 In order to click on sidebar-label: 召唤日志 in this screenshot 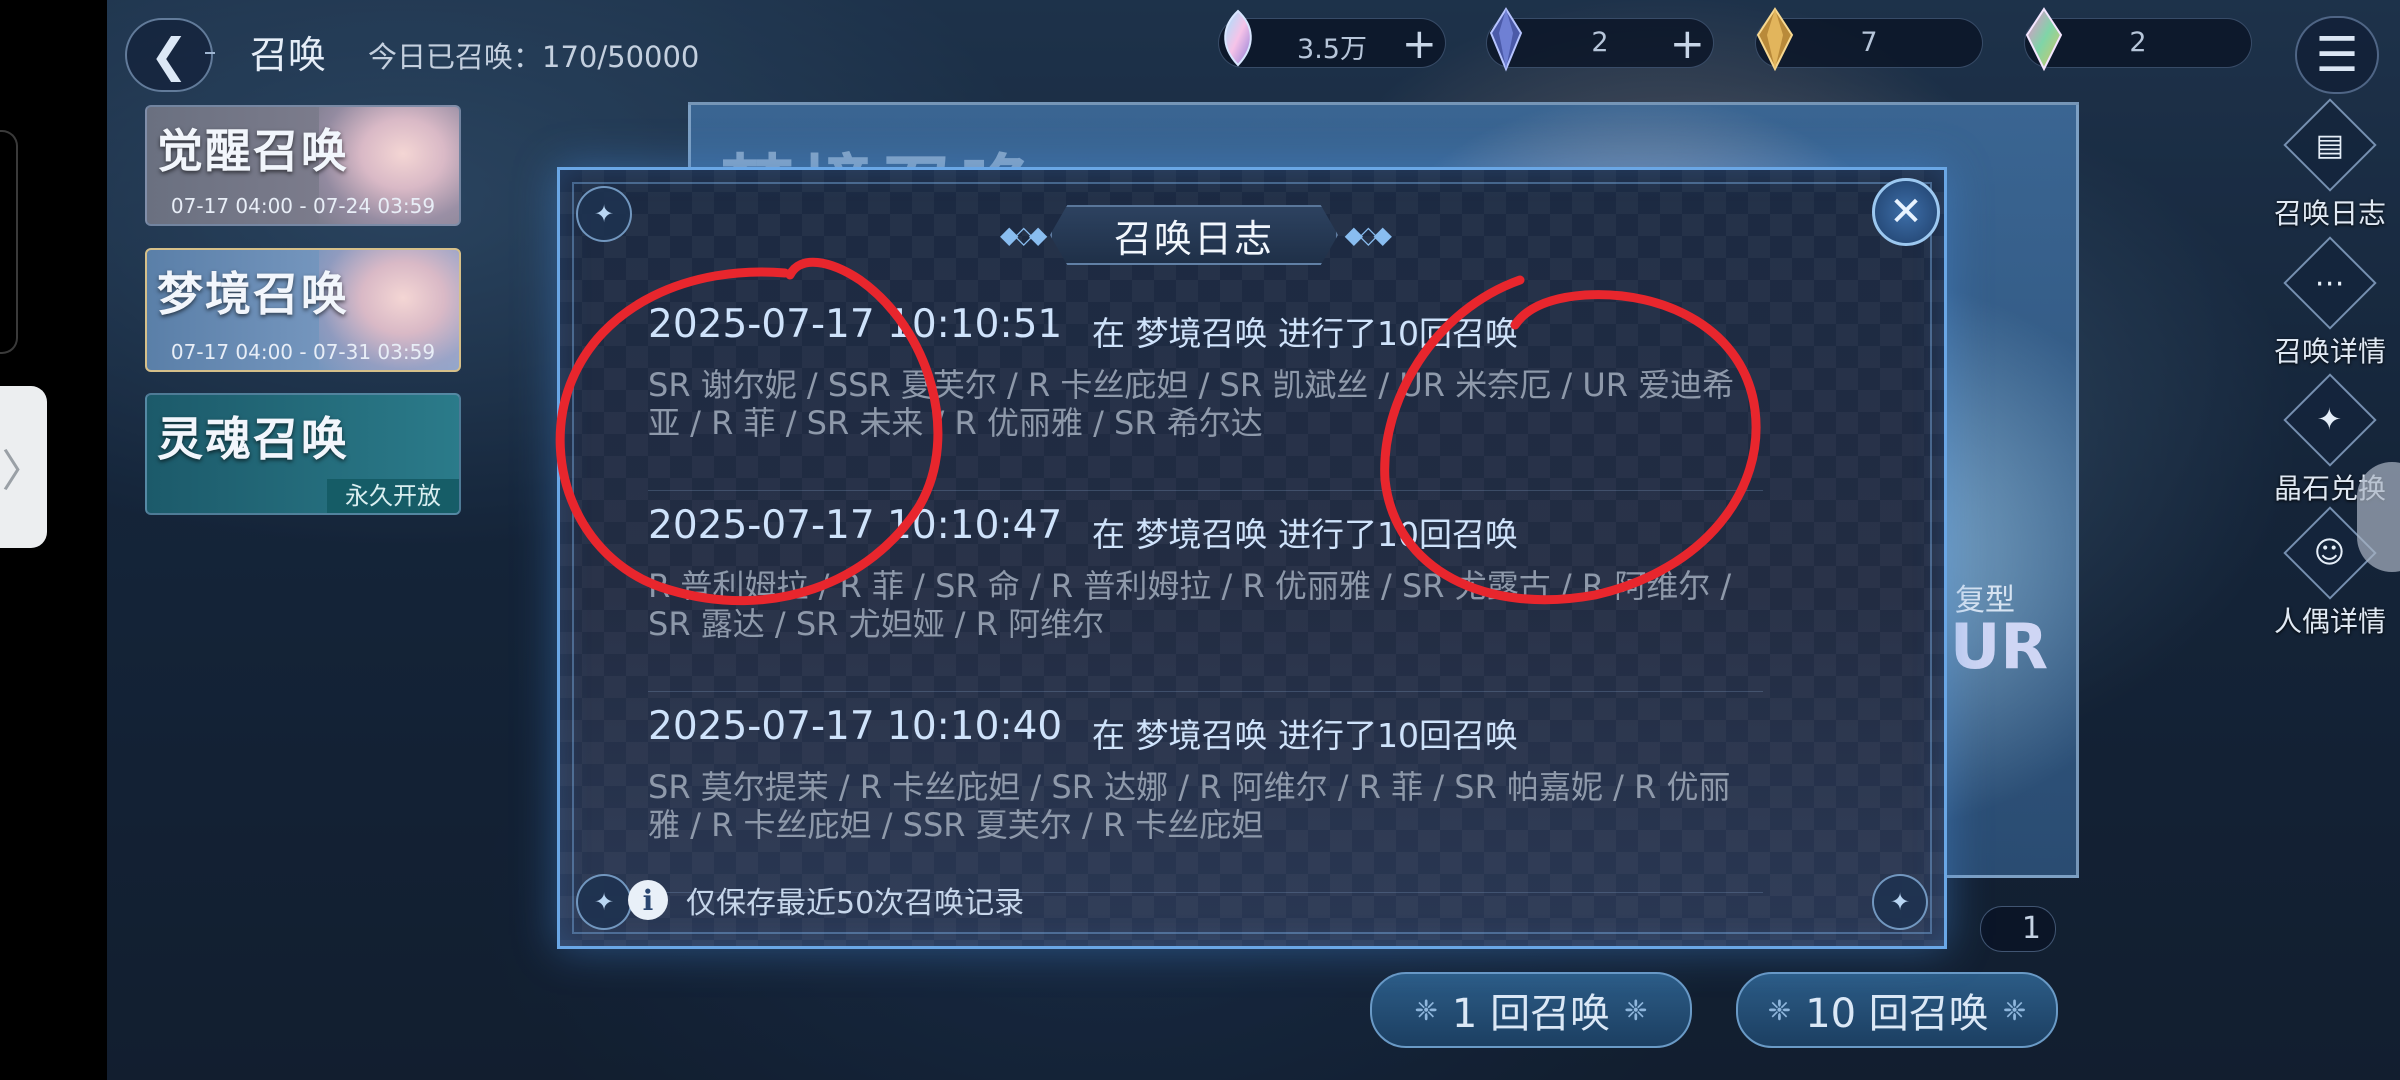, I will do `click(2329, 213)`.